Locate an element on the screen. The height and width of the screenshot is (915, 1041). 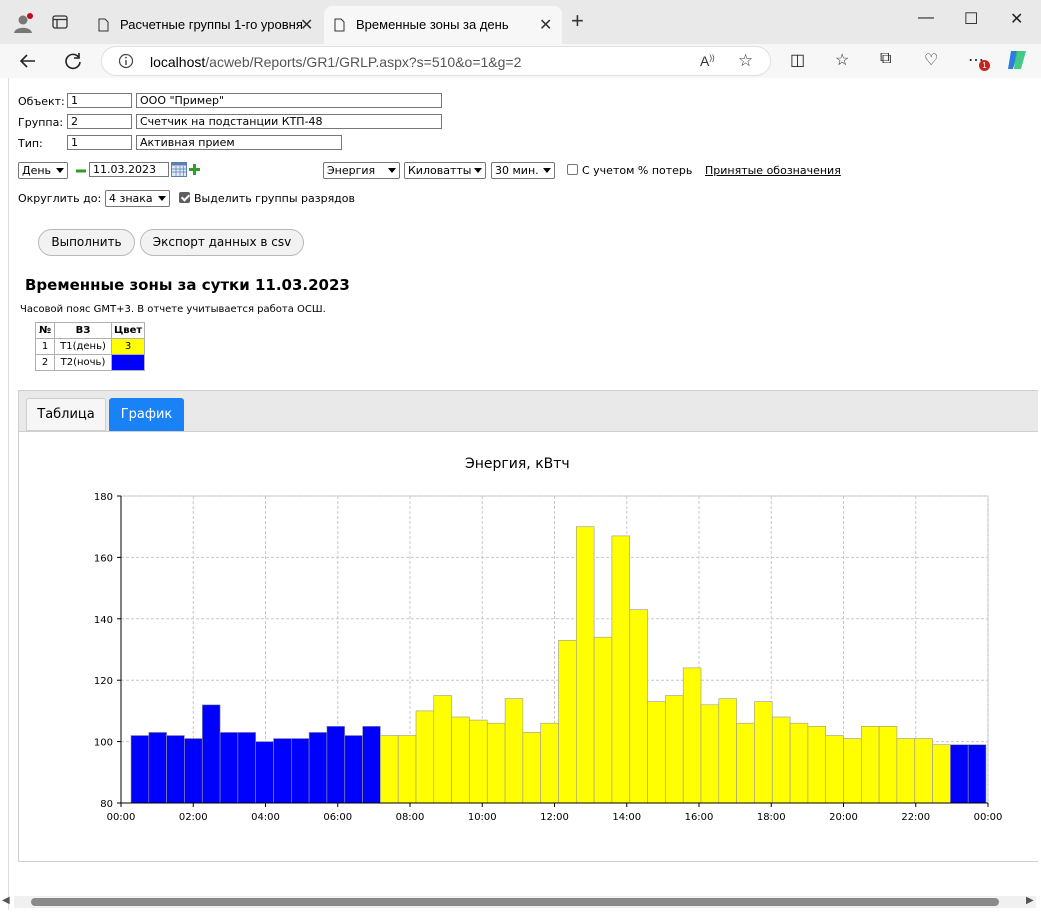
x-tick-label: 06:00 is located at coordinates (337, 817).